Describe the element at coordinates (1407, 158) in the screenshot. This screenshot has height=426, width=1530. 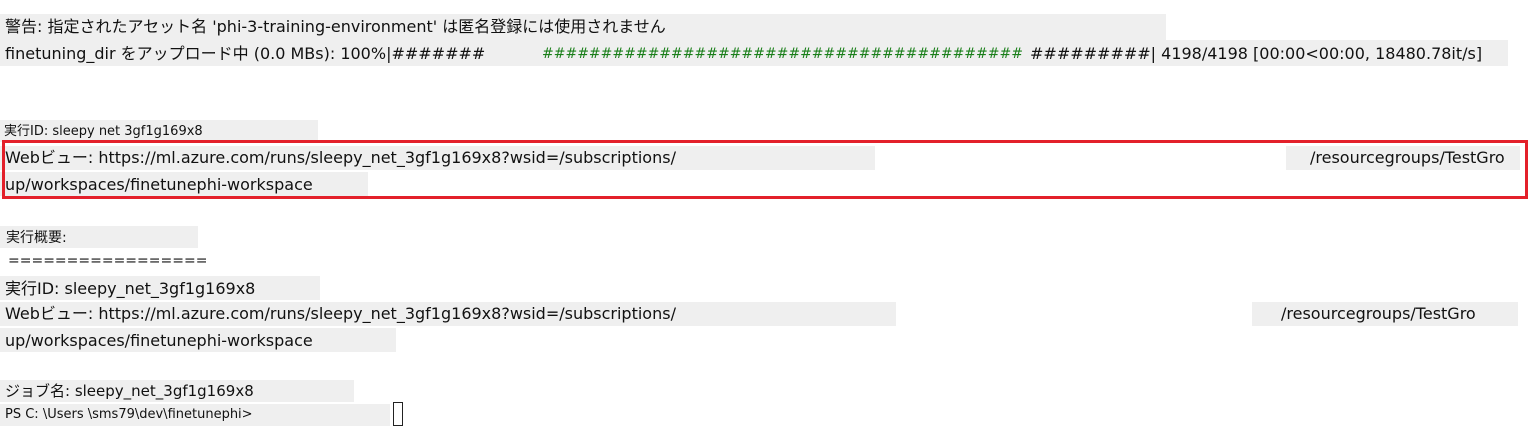
I see `web-view-link-part2: /resourcegroups/TestGro` at that location.